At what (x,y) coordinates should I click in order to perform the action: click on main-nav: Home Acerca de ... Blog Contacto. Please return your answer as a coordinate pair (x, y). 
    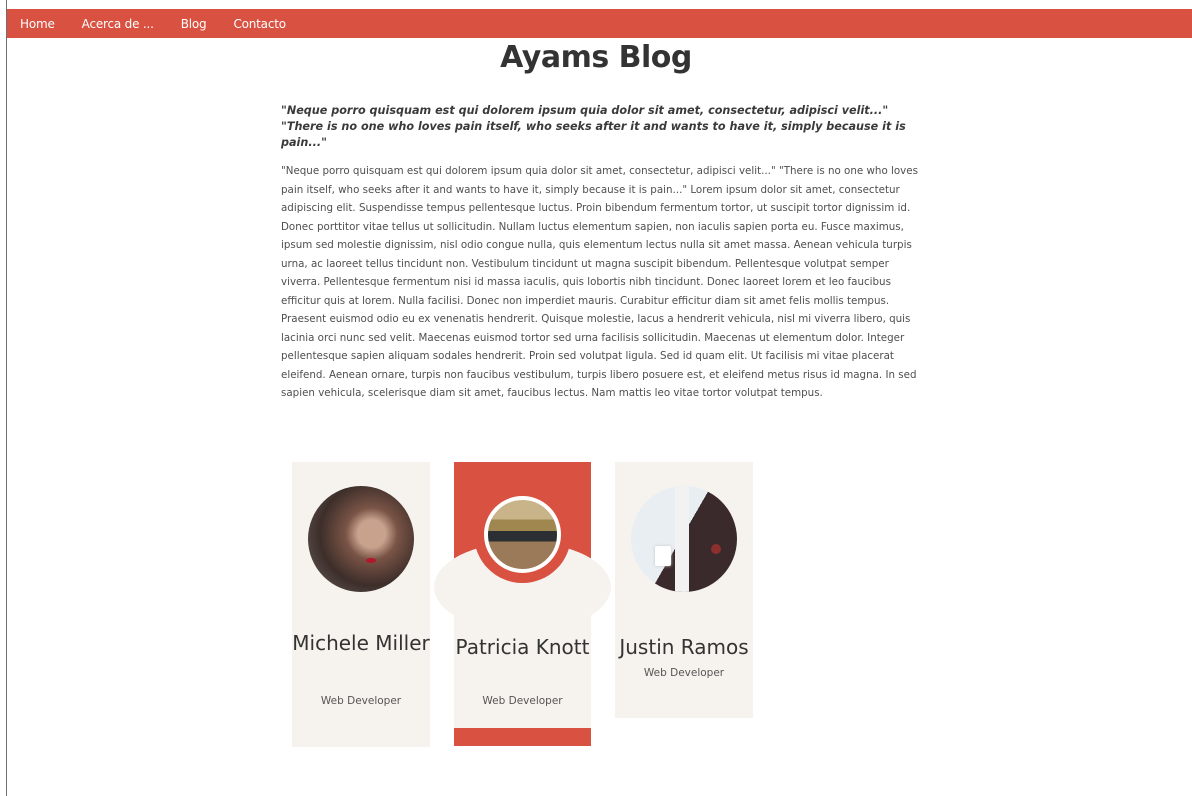
    Looking at the image, I should click on (599, 23).